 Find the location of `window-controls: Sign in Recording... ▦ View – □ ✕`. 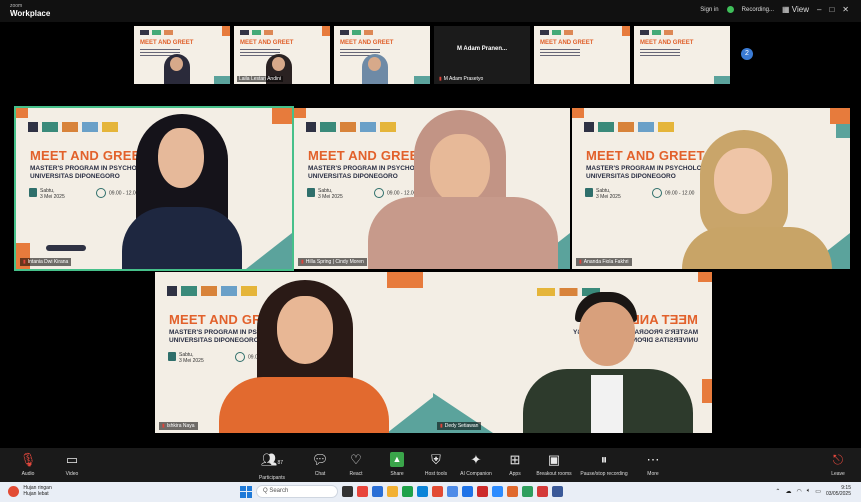

window-controls: Sign in Recording... ▦ View – □ ✕ is located at coordinates (774, 9).